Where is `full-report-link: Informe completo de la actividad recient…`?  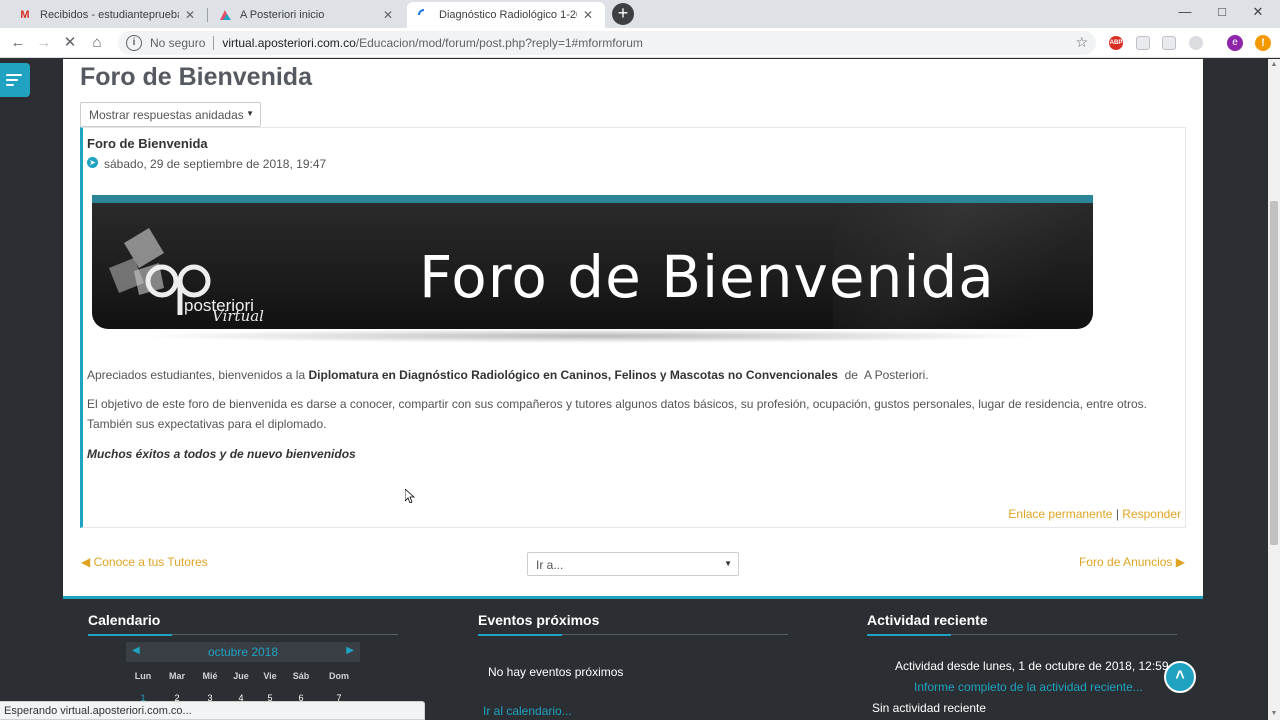 full-report-link: Informe completo de la actividad recient… is located at coordinates (1028, 687).